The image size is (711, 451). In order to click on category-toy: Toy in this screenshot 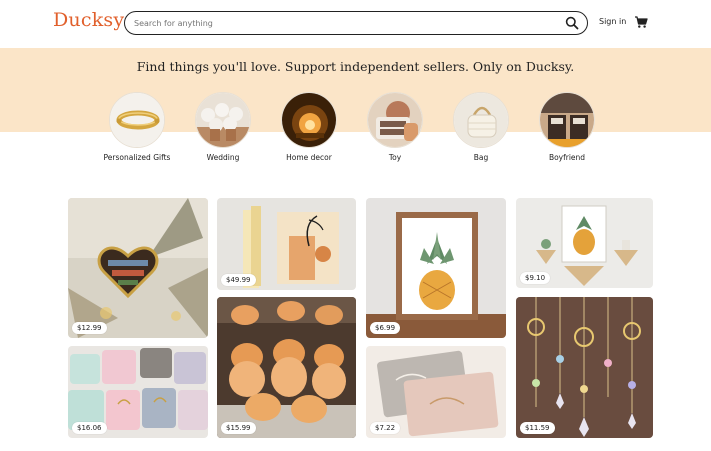, I will do `click(395, 128)`.